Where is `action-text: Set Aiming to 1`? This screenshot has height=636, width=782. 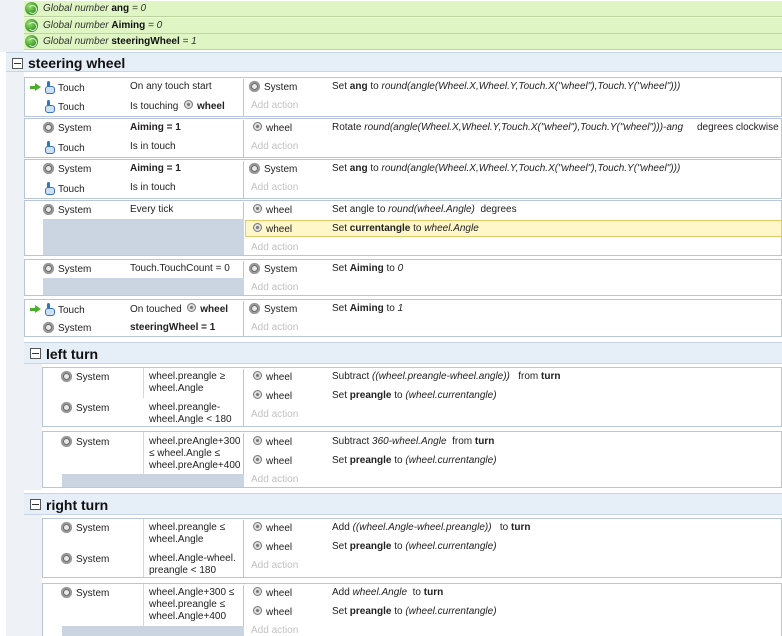
action-text: Set Aiming to 1 is located at coordinates (367, 308).